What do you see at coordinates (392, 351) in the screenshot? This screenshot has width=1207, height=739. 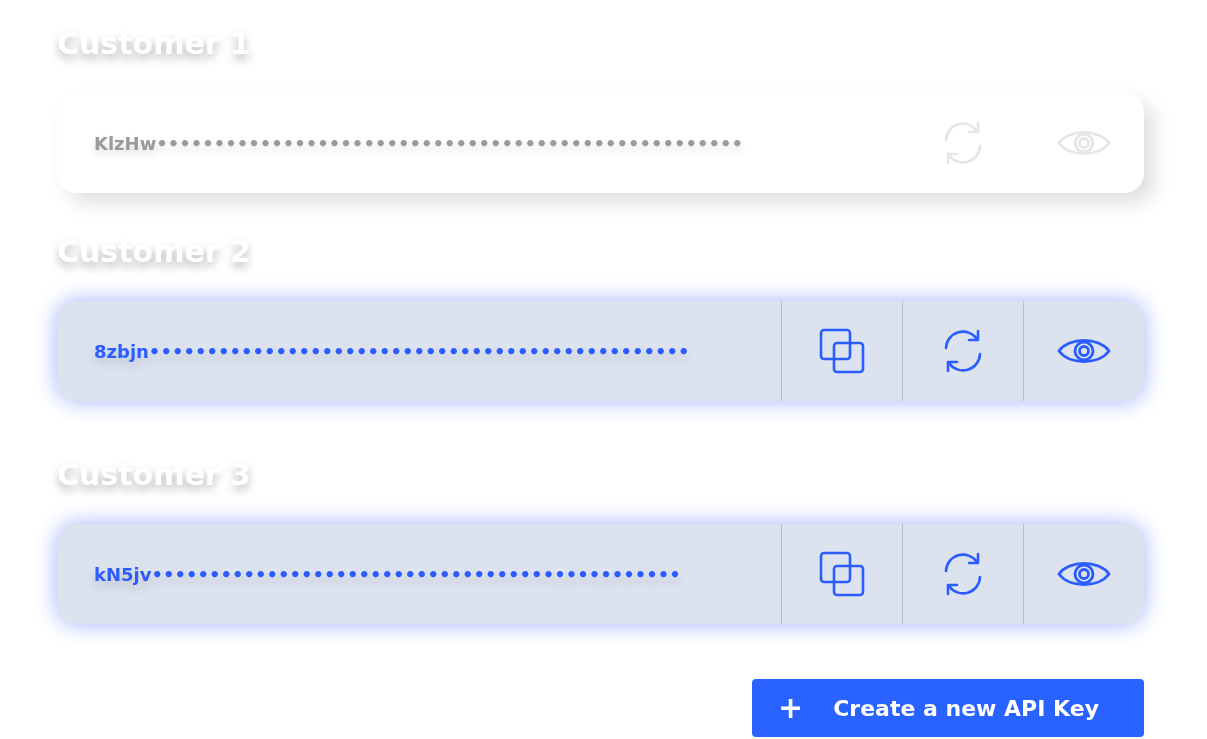 I see `masked-key: 8zbjn•••••••••••••••••••••••••••••••••••••••••••••••` at bounding box center [392, 351].